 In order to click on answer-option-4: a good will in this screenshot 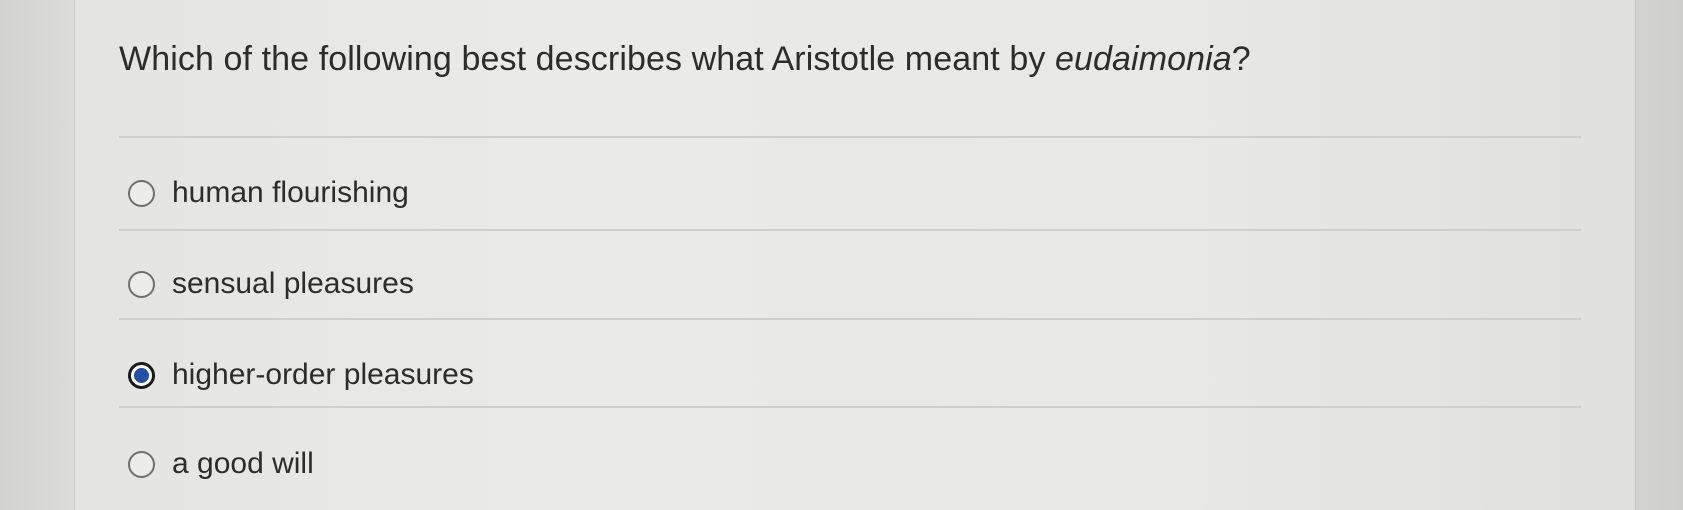, I will do `click(221, 464)`.